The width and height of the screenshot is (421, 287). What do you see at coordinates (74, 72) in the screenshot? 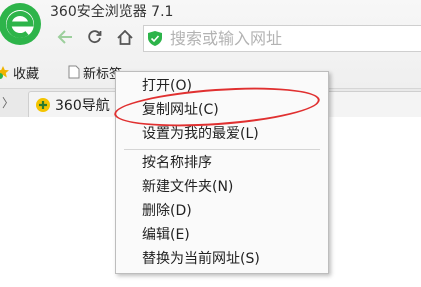
I see `page-icon` at bounding box center [74, 72].